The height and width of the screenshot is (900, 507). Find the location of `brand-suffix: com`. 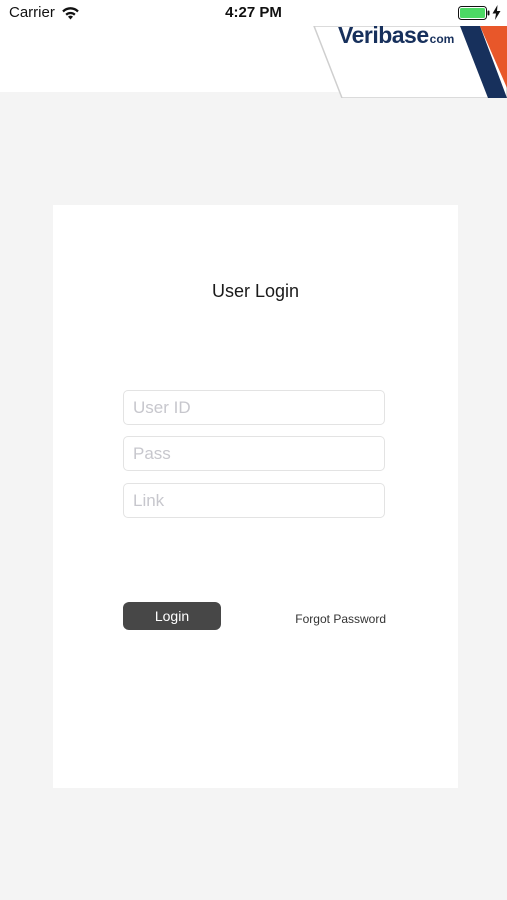

brand-suffix: com is located at coordinates (442, 39).